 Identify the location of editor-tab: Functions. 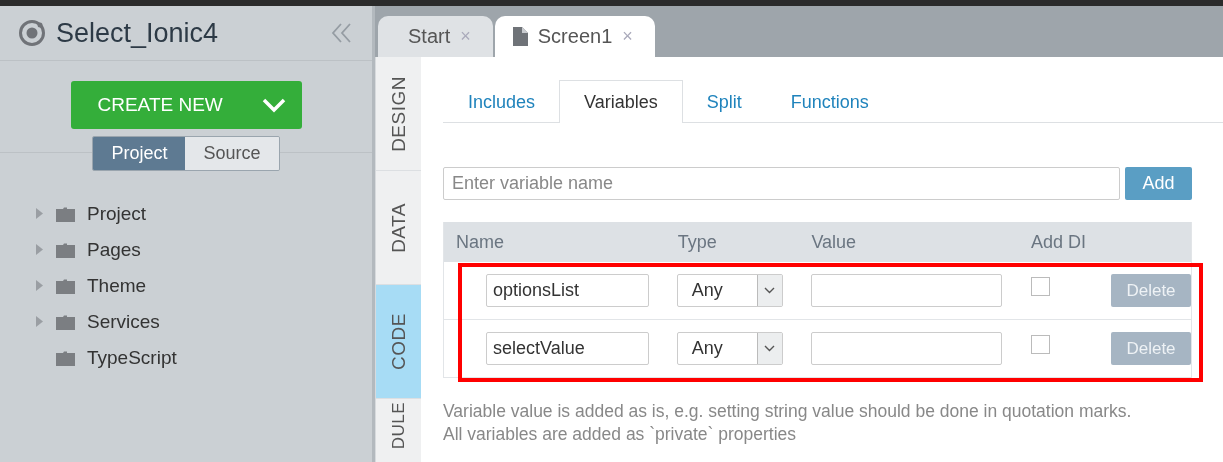
(829, 101).